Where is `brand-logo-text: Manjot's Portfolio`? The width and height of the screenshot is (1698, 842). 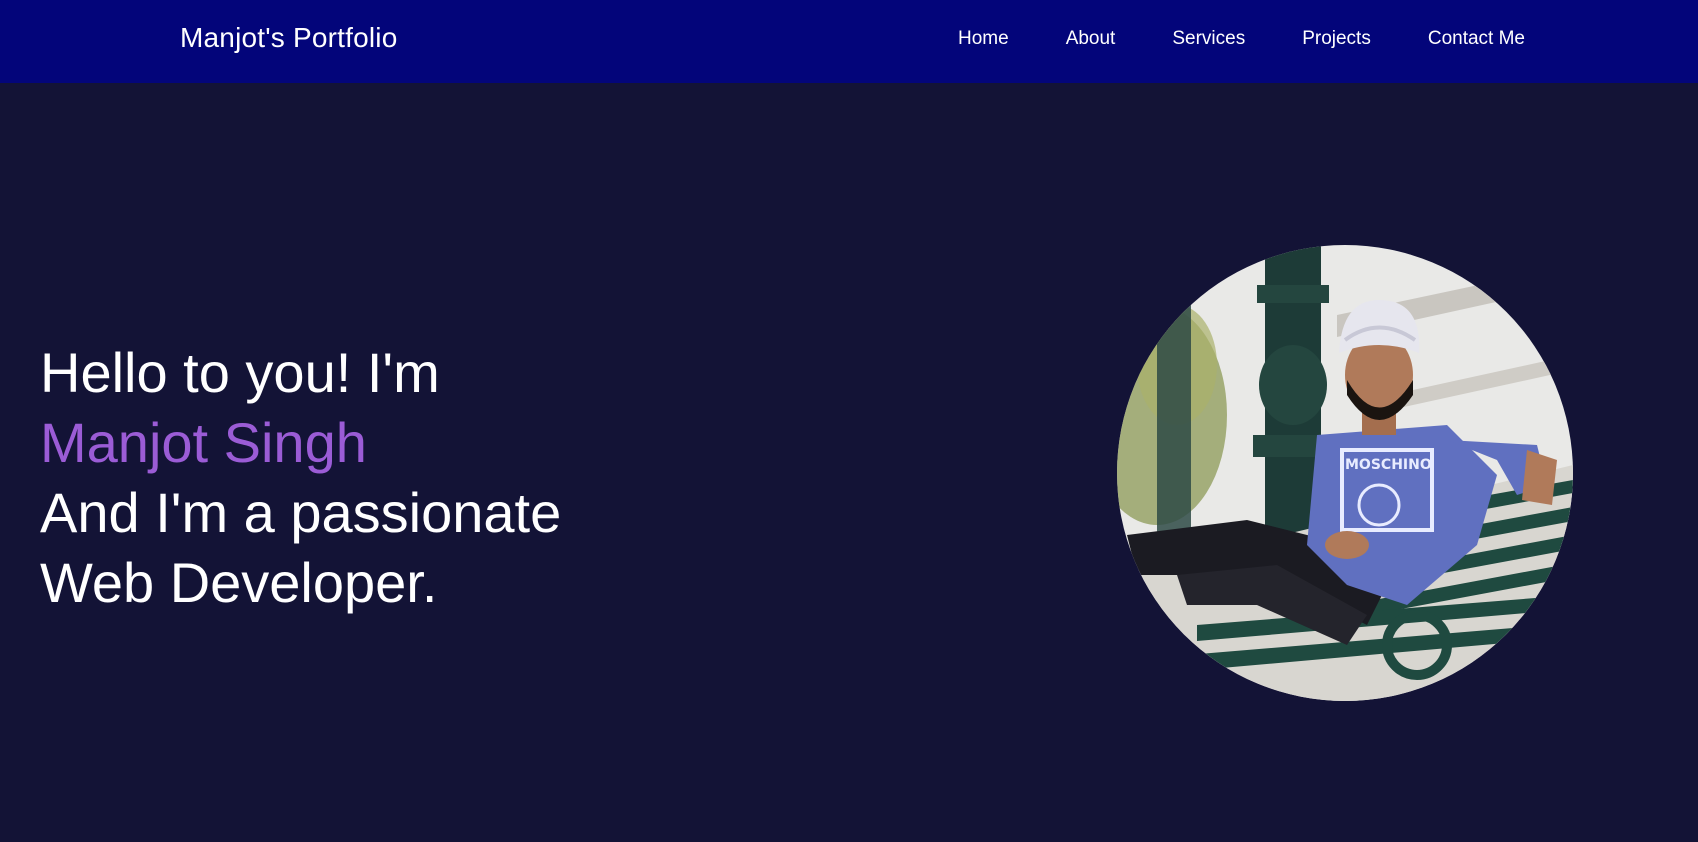 brand-logo-text: Manjot's Portfolio is located at coordinates (288, 38).